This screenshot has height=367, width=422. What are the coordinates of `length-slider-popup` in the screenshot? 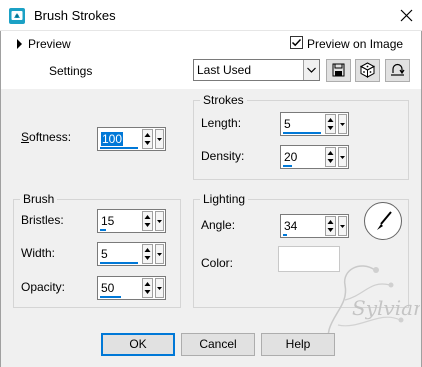 It's located at (342, 124).